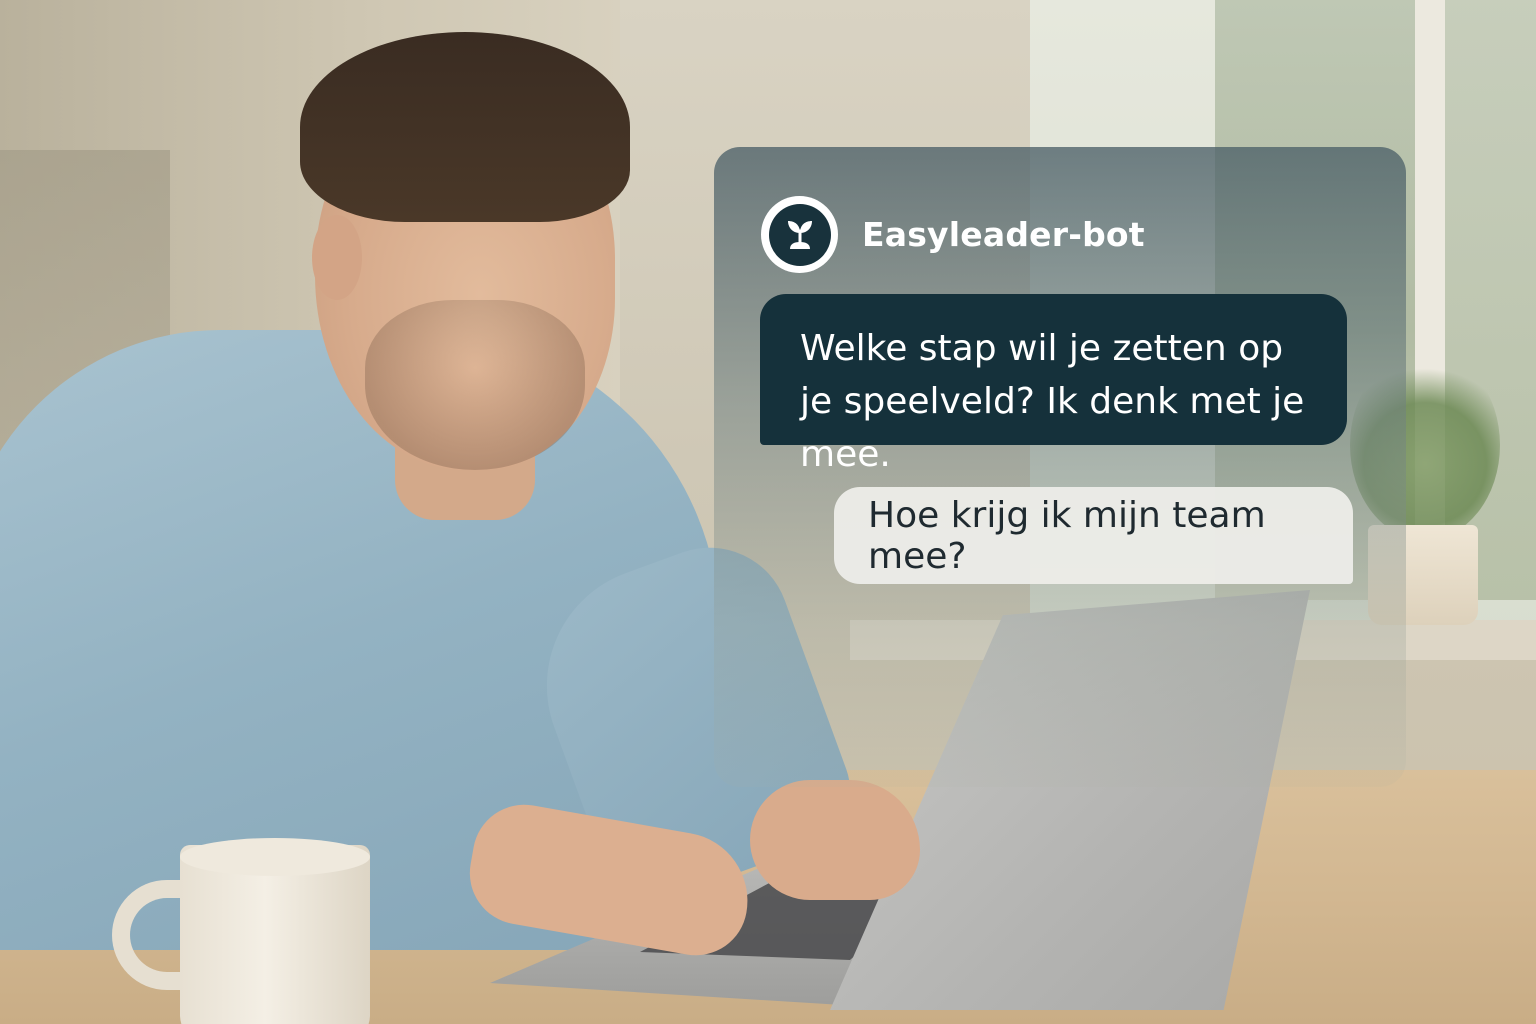 This screenshot has width=1536, height=1024. Describe the element at coordinates (465, 127) in the screenshot. I see `person-hair` at that location.